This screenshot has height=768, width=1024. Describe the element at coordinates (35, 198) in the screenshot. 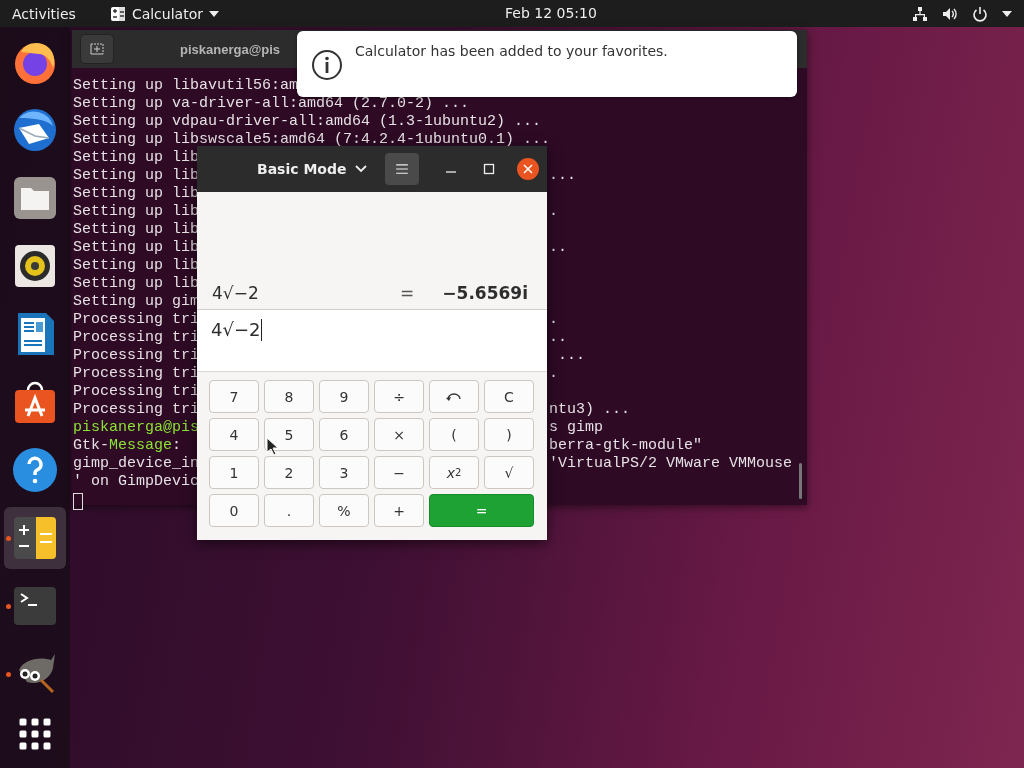

I see `folder-icon` at that location.